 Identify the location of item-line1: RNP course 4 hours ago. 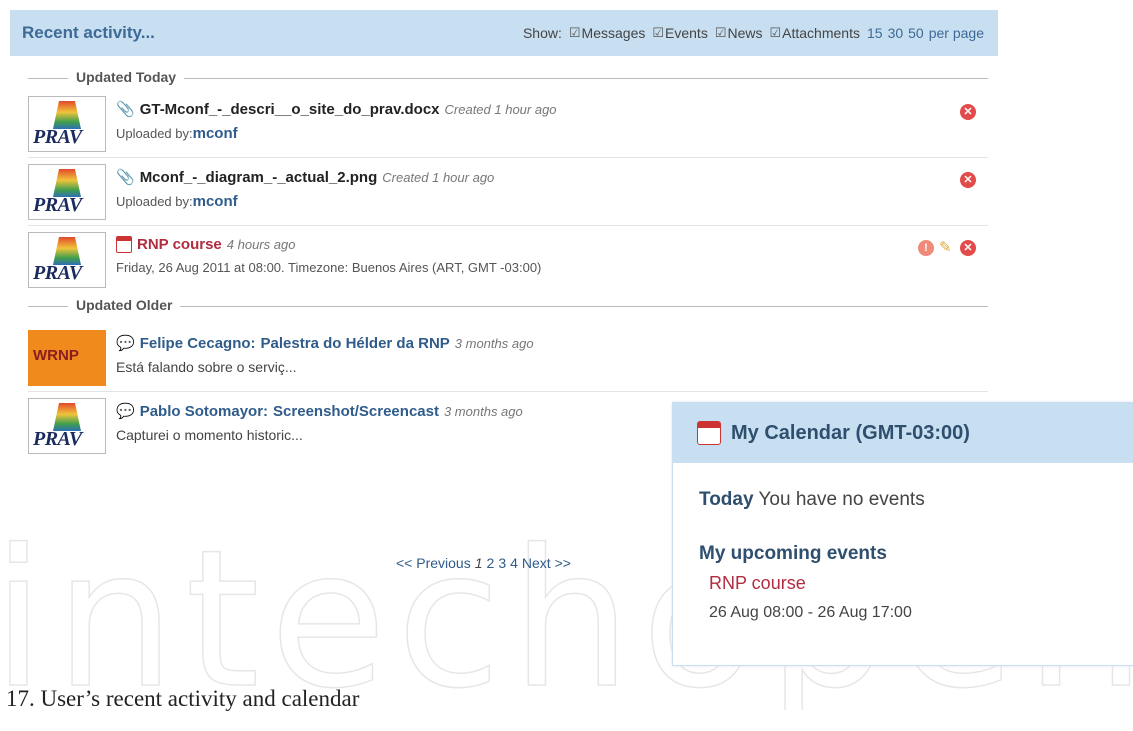
(328, 244).